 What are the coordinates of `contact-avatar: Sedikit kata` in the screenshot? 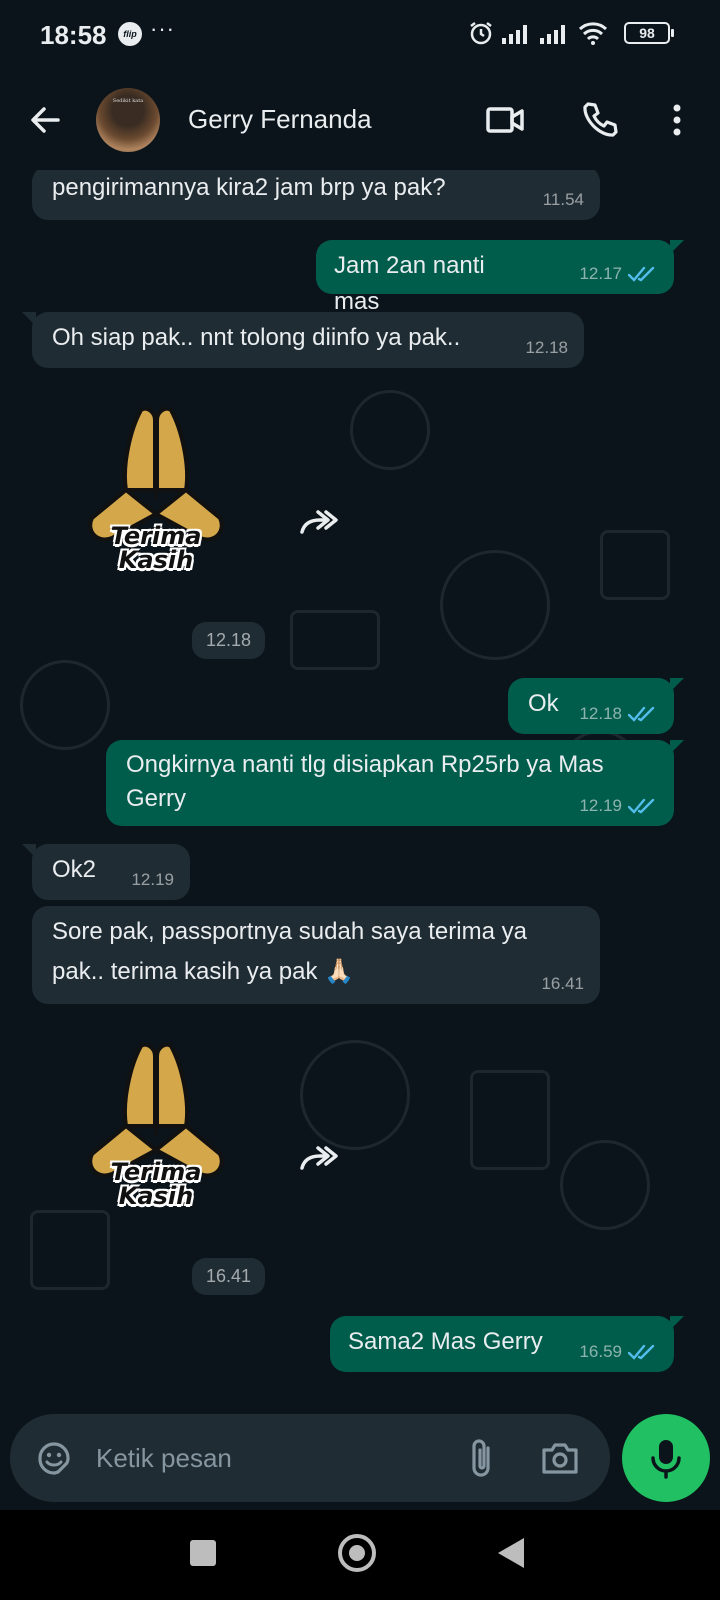 It's located at (128, 120).